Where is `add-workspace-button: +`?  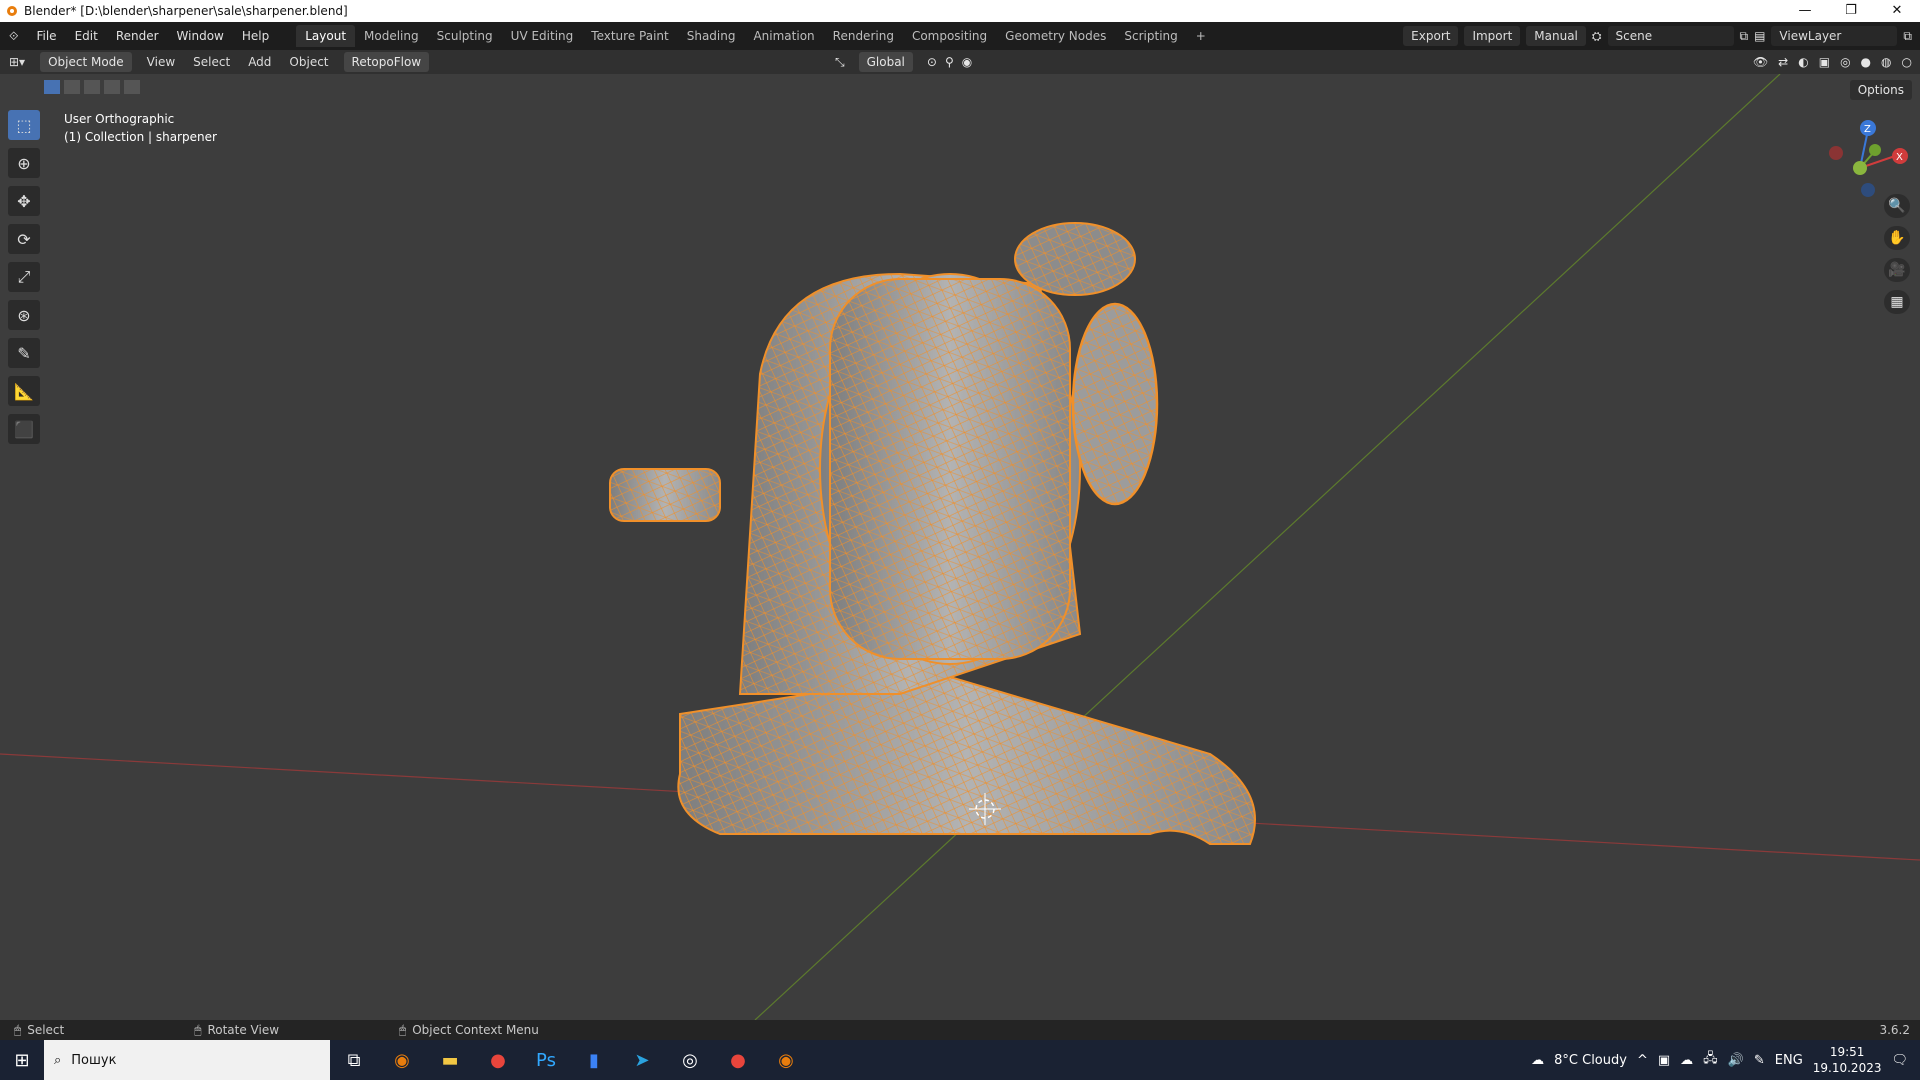
add-workspace-button: + is located at coordinates (1201, 36).